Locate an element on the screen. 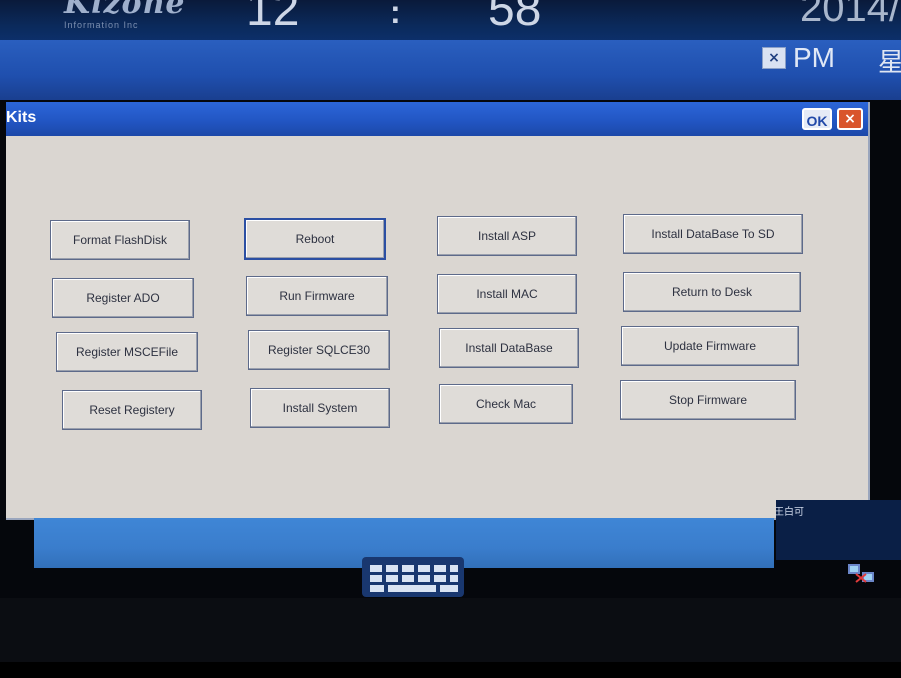 This screenshot has width=901, height=678. clock-hour: 12 is located at coordinates (273, 18).